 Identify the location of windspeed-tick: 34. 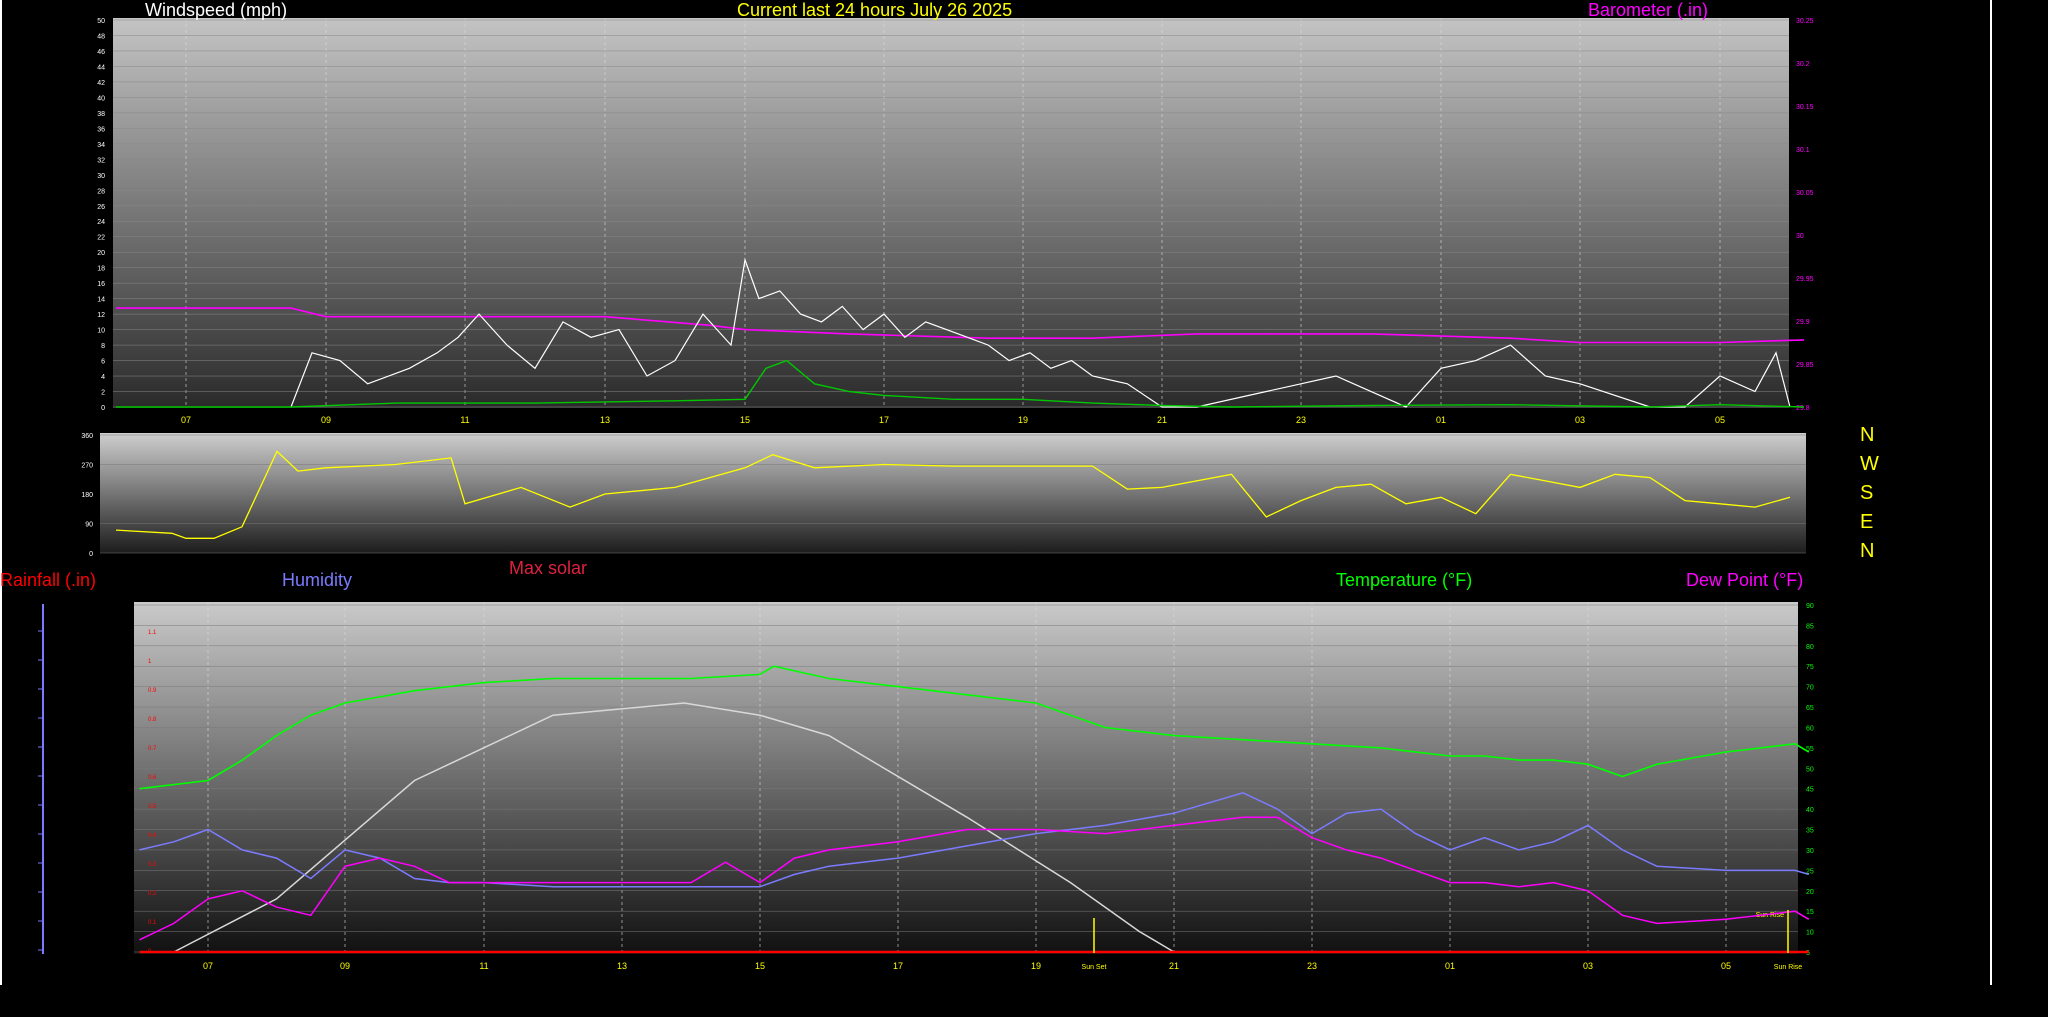
(101, 145).